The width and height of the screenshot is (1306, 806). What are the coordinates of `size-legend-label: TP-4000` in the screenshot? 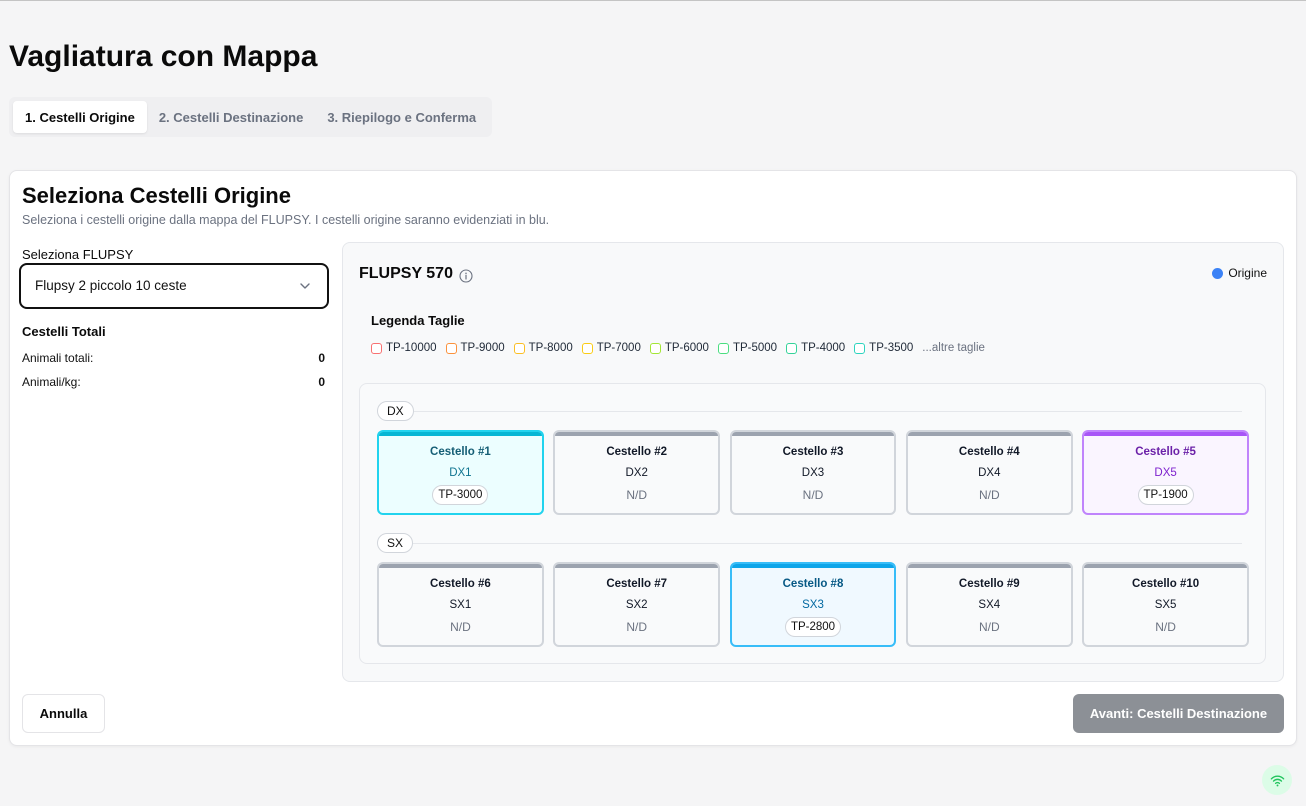 It's located at (823, 348).